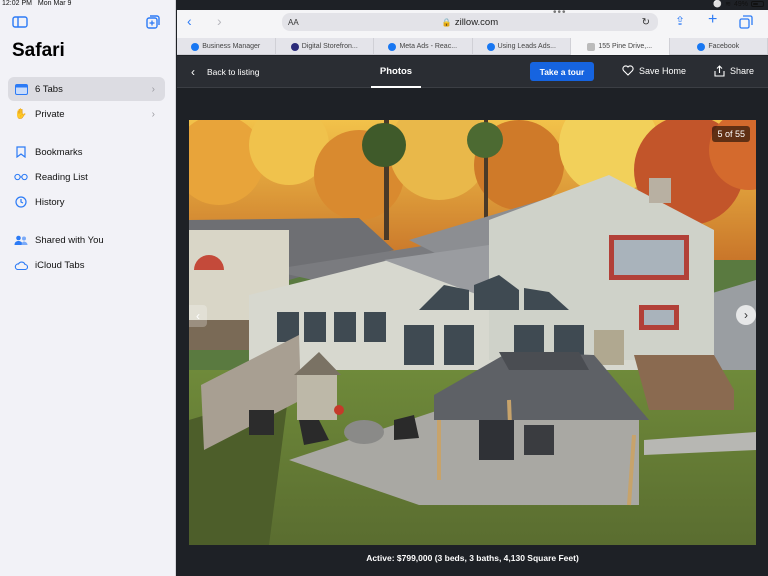  What do you see at coordinates (86, 152) in the screenshot?
I see `sidebar-item-bookmarks: Bookmarks` at bounding box center [86, 152].